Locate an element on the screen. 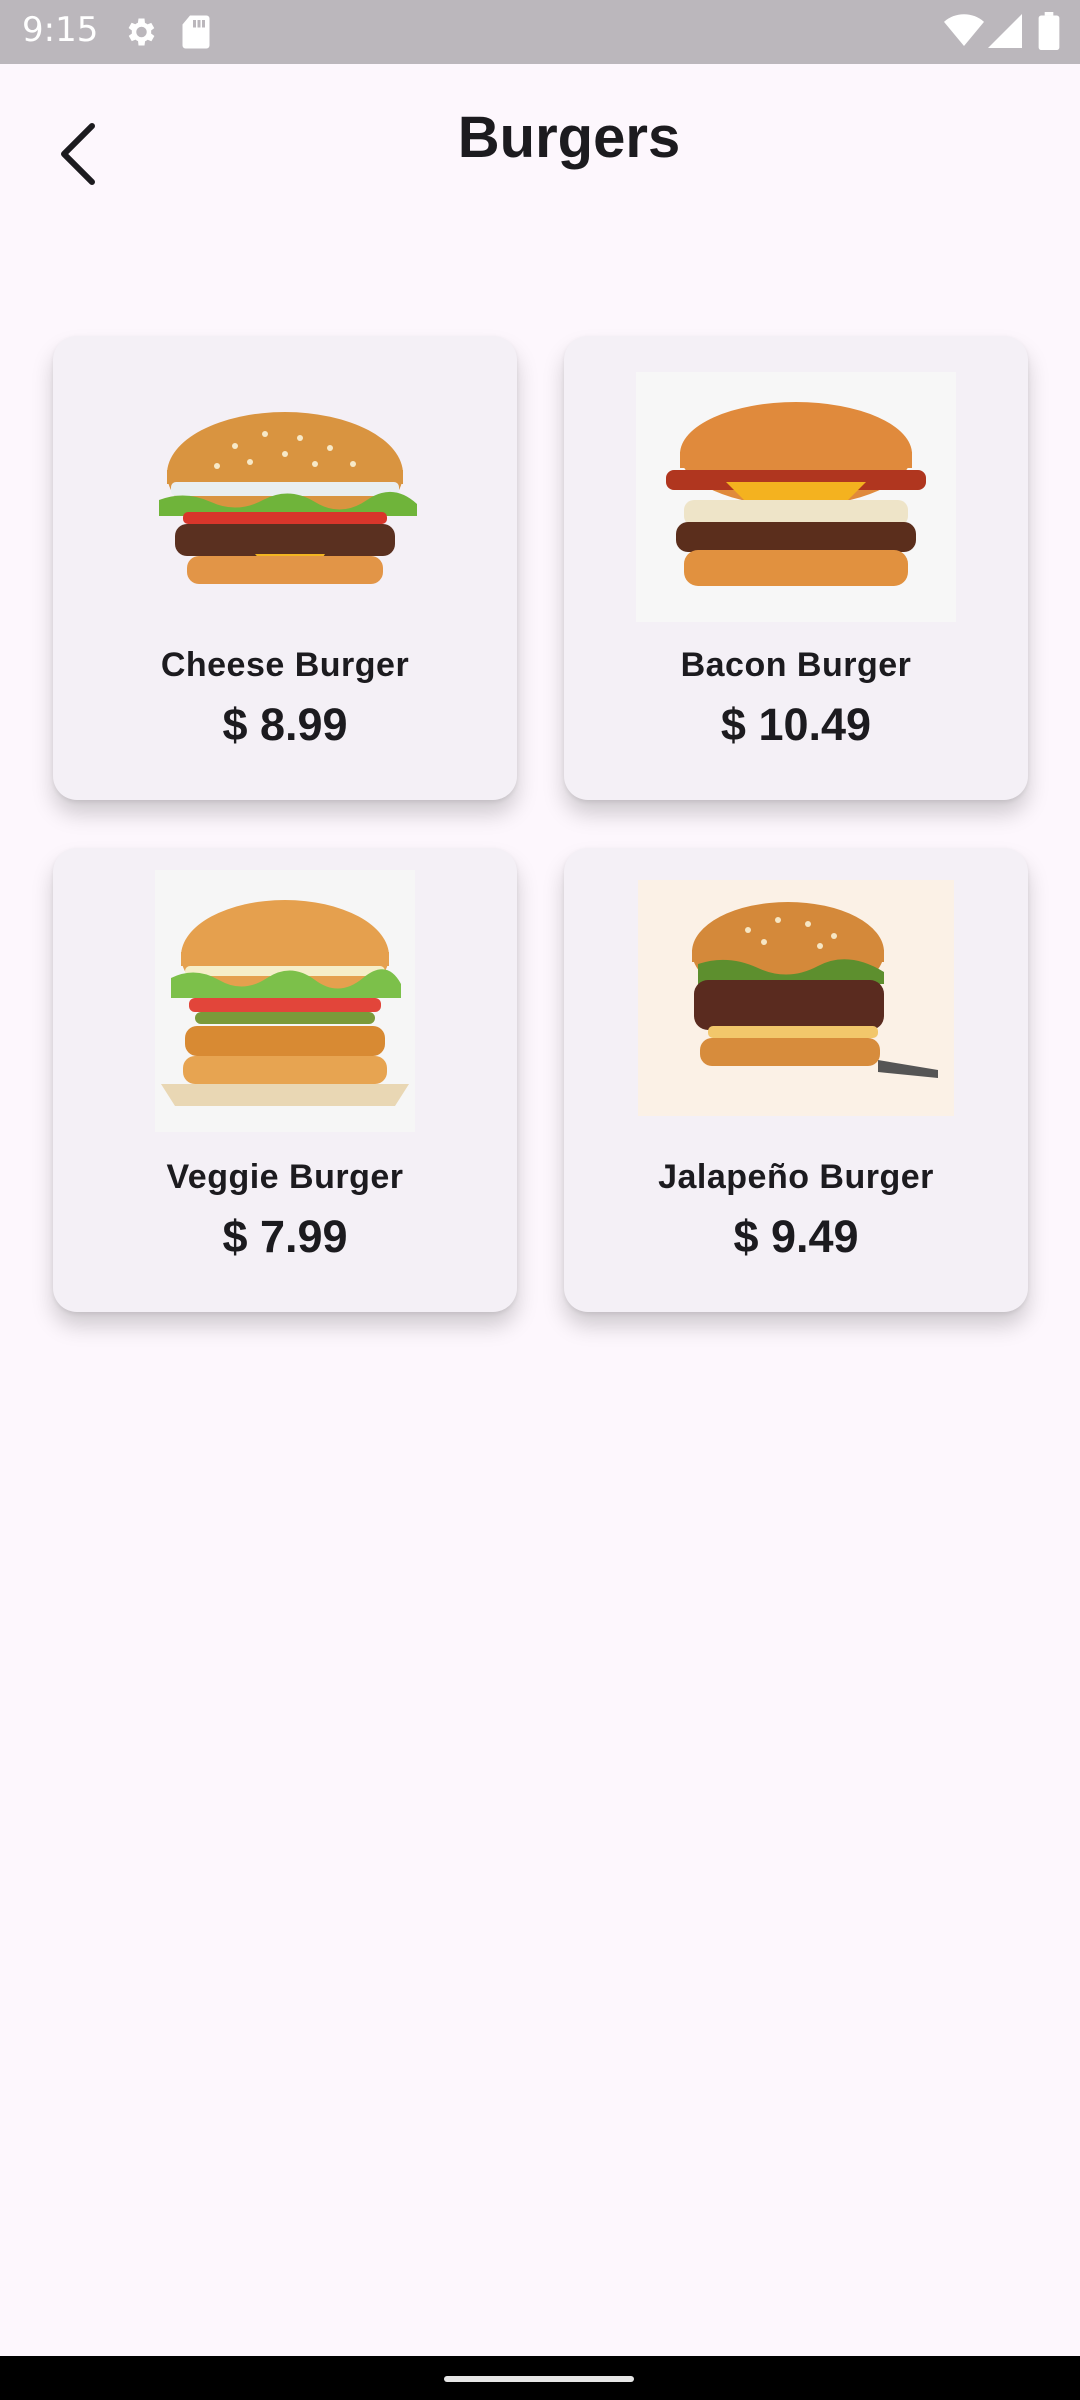 The width and height of the screenshot is (1080, 2400). status-time: 9:15 is located at coordinates (60, 30).